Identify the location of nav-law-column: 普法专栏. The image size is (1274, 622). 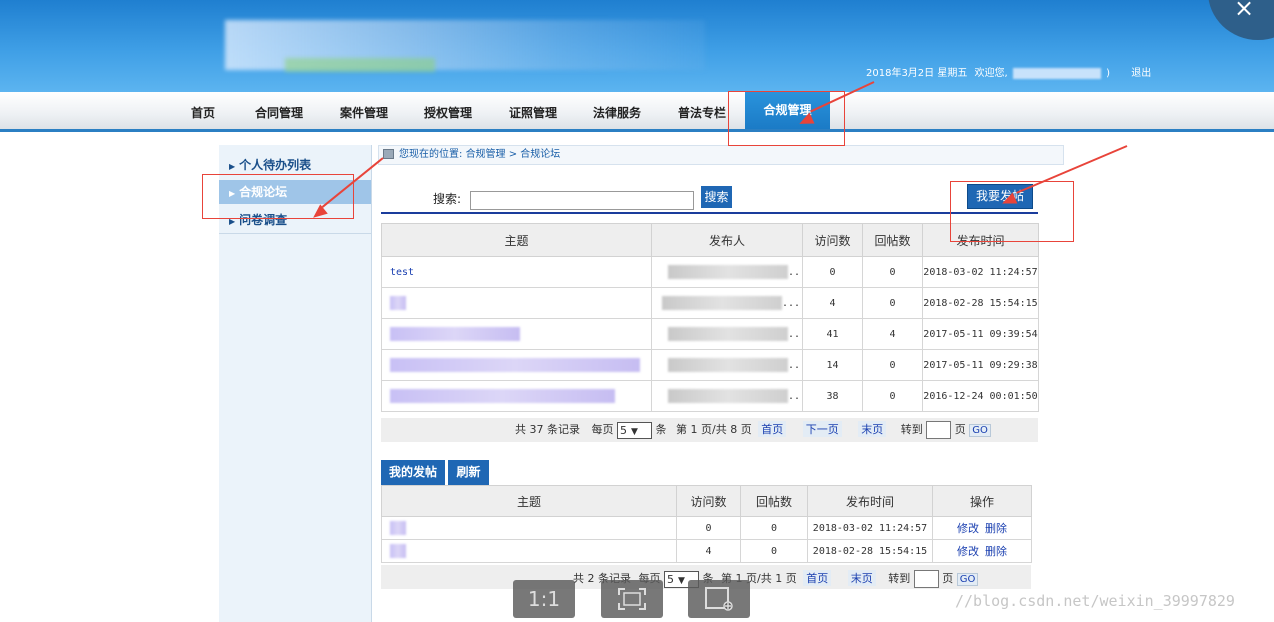
(702, 112).